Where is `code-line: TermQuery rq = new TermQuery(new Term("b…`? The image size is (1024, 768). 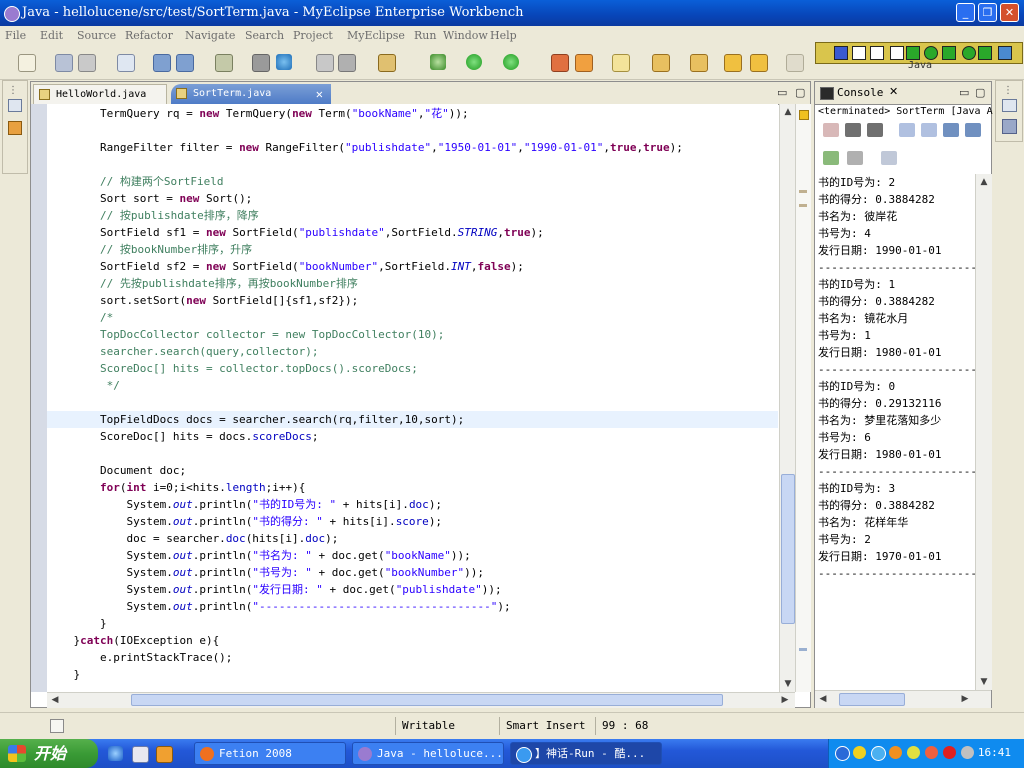
code-line: TermQuery rq = new TermQuery(new Term("b… is located at coordinates (412, 113).